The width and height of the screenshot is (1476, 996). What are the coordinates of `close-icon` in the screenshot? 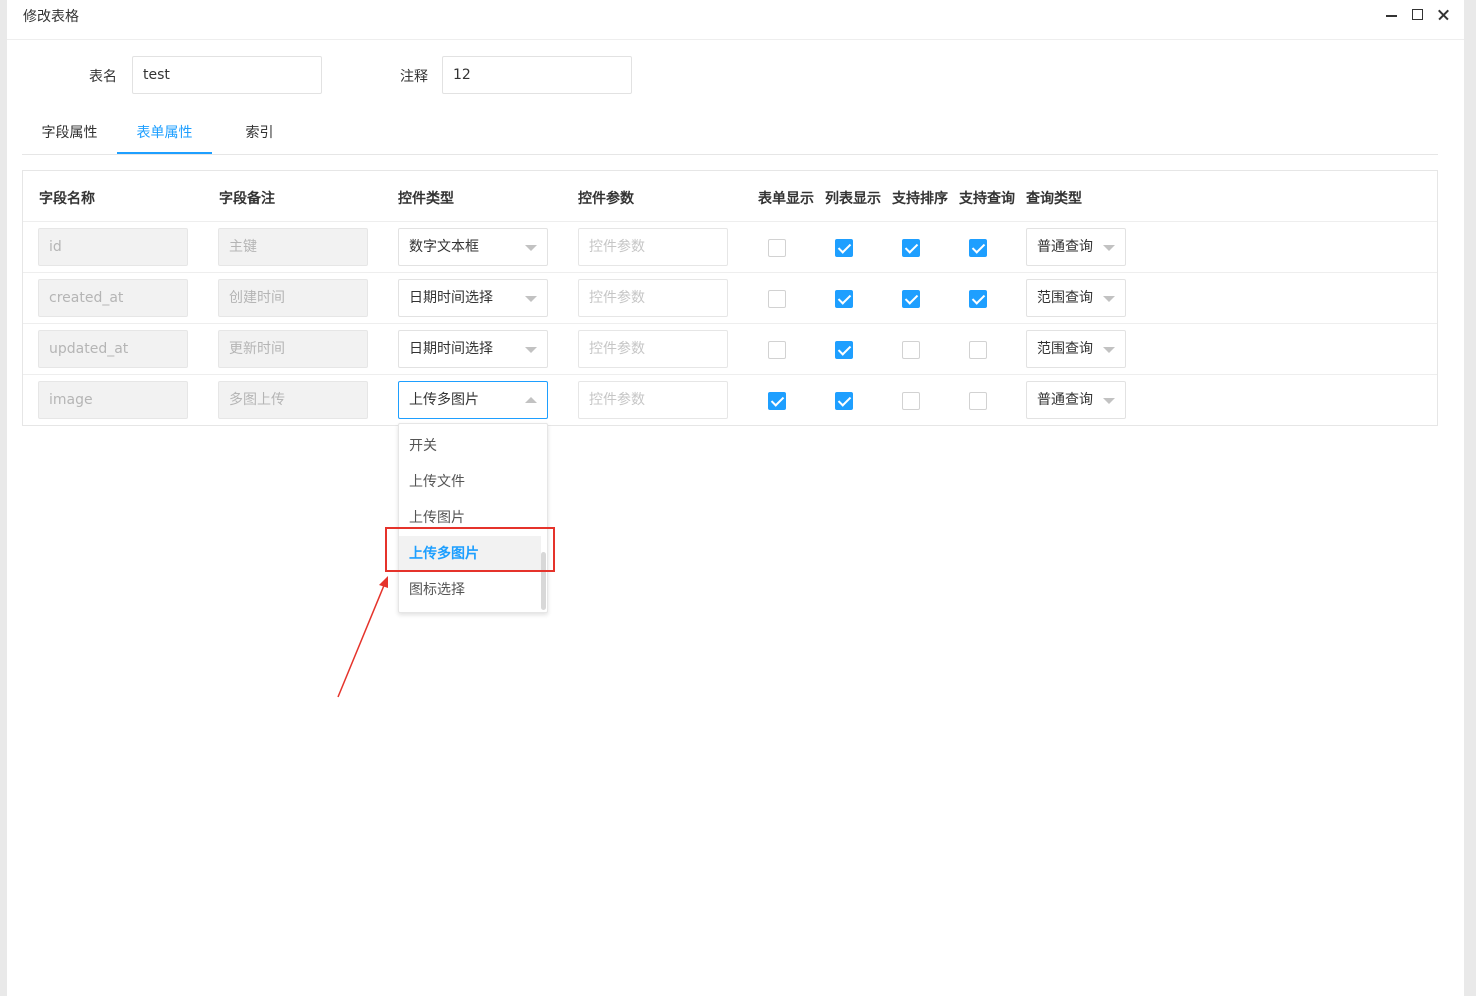 It's located at (1444, 15).